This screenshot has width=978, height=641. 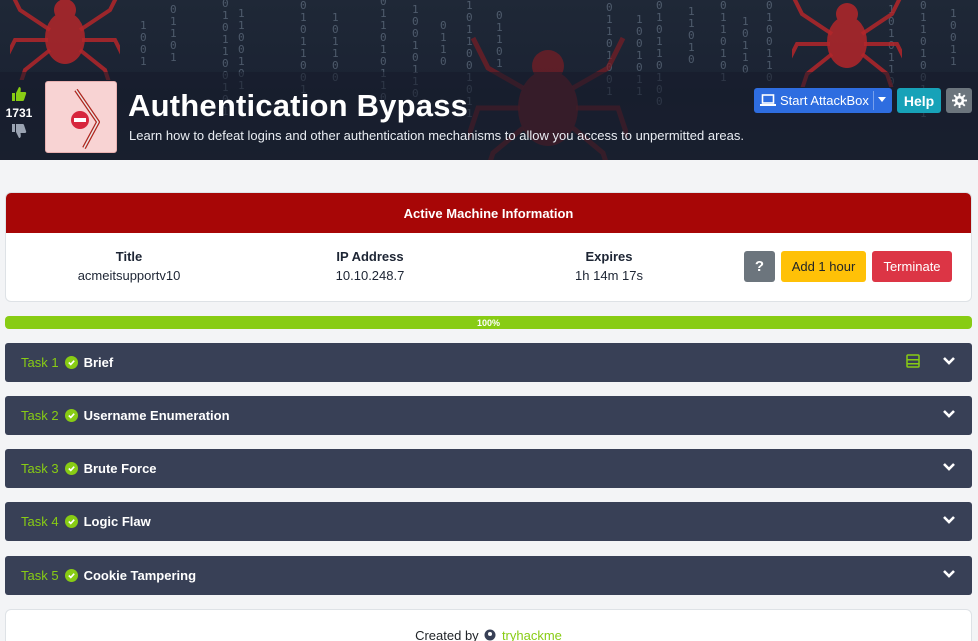 What do you see at coordinates (129, 256) in the screenshot?
I see `machine-title-label: Title` at bounding box center [129, 256].